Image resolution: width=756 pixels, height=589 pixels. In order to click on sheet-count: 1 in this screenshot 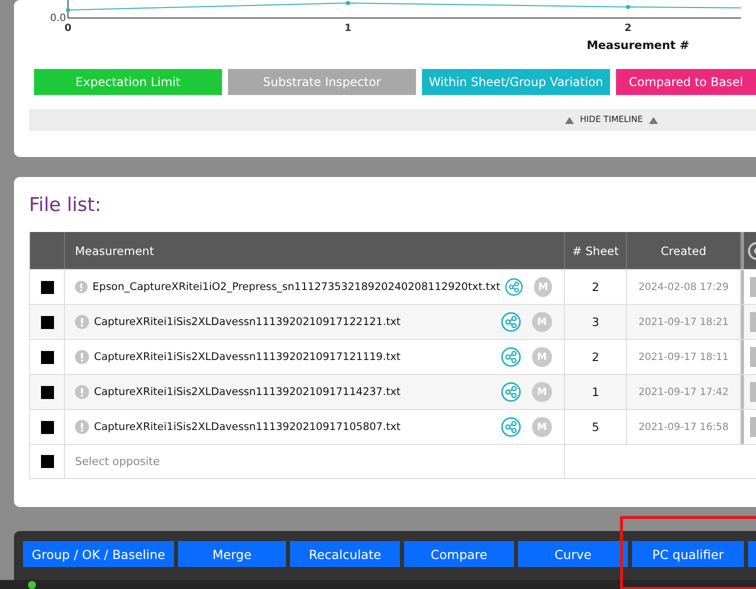, I will do `click(596, 392)`.